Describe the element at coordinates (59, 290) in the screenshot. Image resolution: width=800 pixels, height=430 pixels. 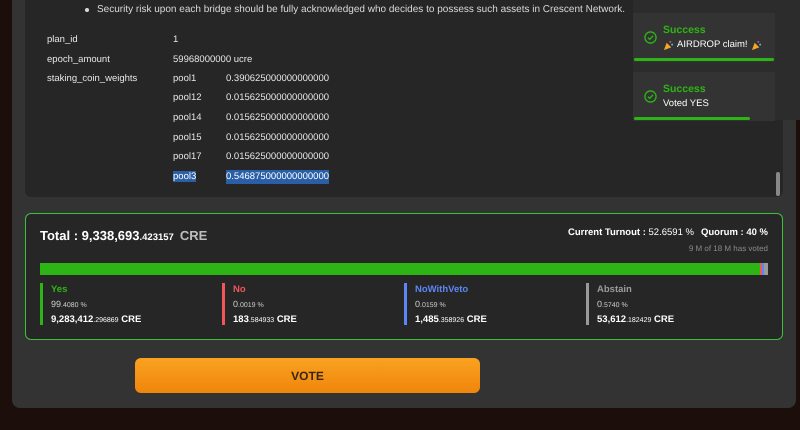
I see `option-name: Yes` at that location.